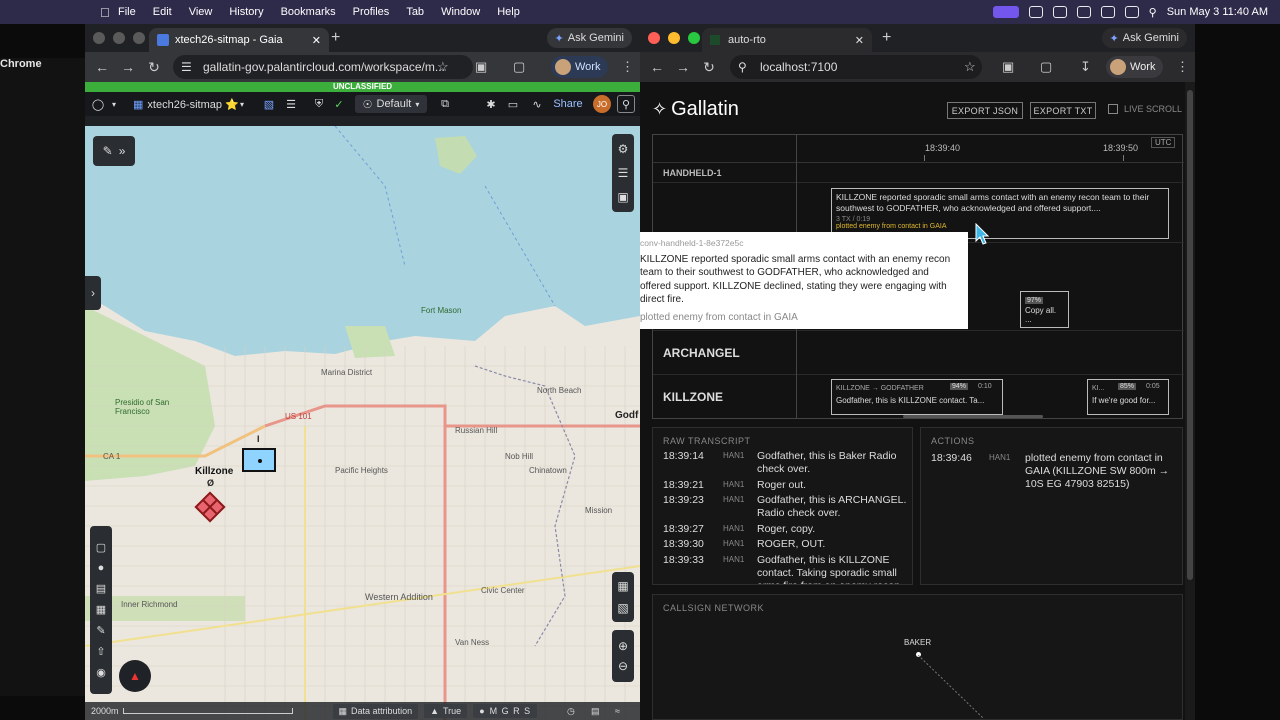 The image size is (1280, 720). Describe the element at coordinates (308, 12) in the screenshot. I see `menu-bookmarks: Bookmarks` at that location.